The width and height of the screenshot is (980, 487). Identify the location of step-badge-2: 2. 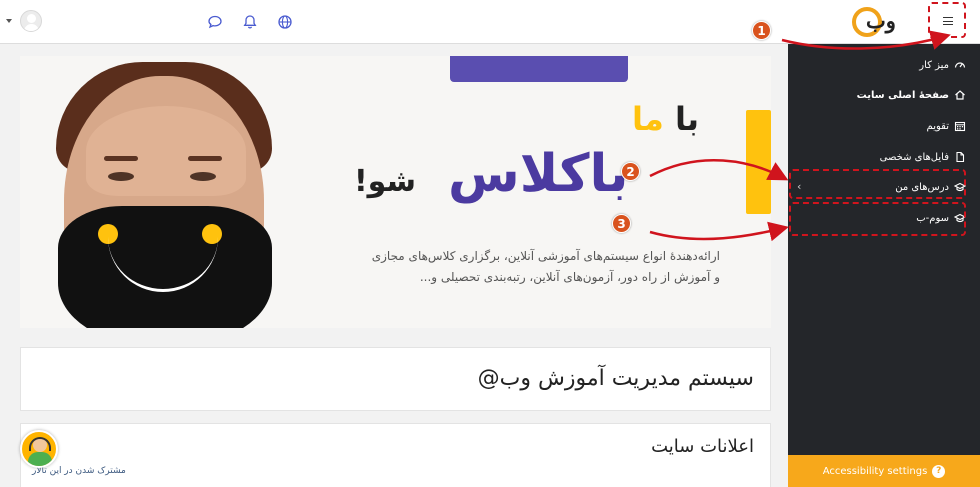
(630, 171).